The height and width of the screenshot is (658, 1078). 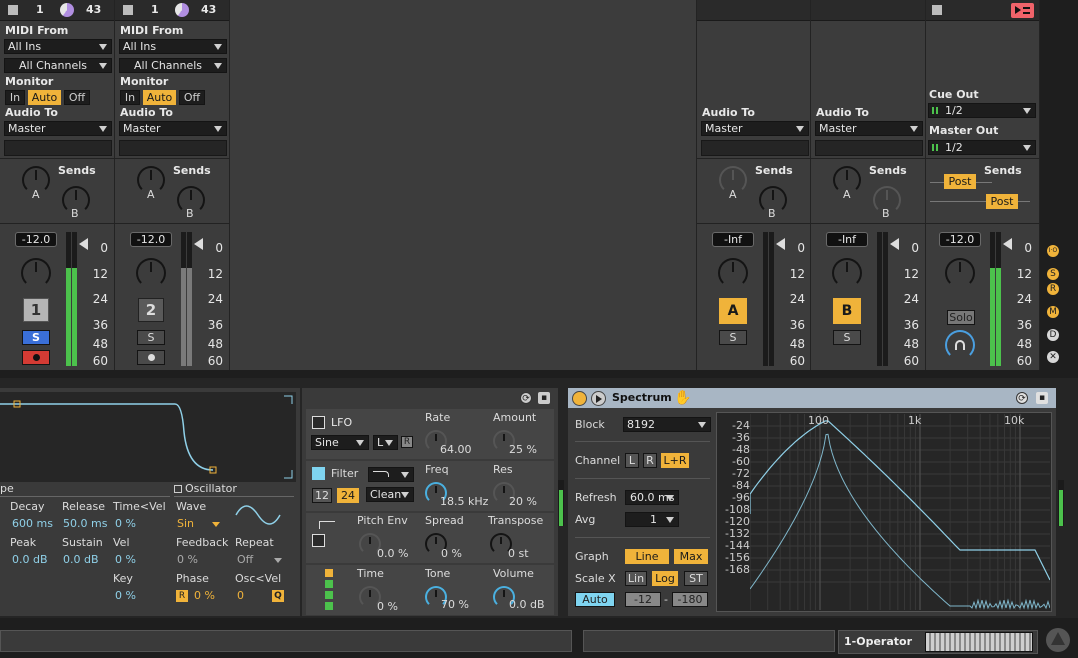 What do you see at coordinates (278, 560) in the screenshot?
I see `repeat-dropdown-icon` at bounding box center [278, 560].